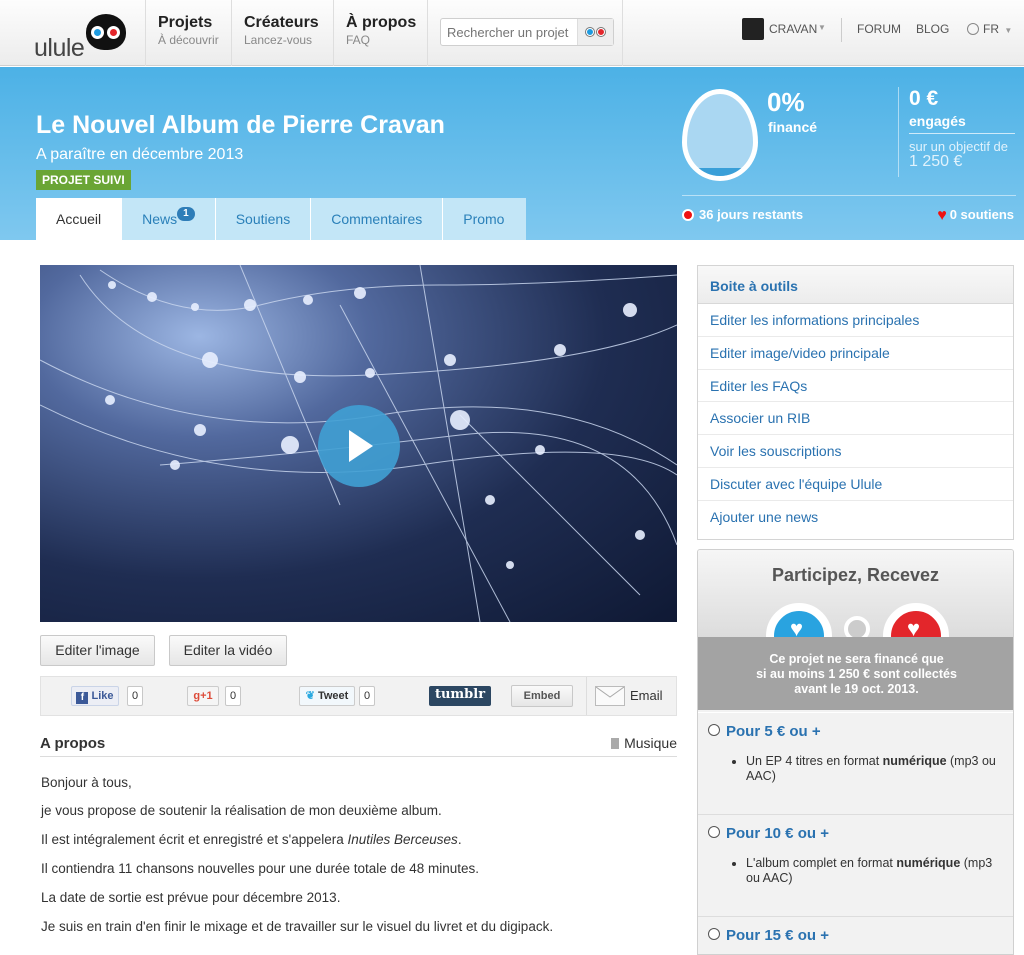 This screenshot has width=1024, height=955. I want to click on nav-createurs: Créateurs Lancez-vous, so click(282, 33).